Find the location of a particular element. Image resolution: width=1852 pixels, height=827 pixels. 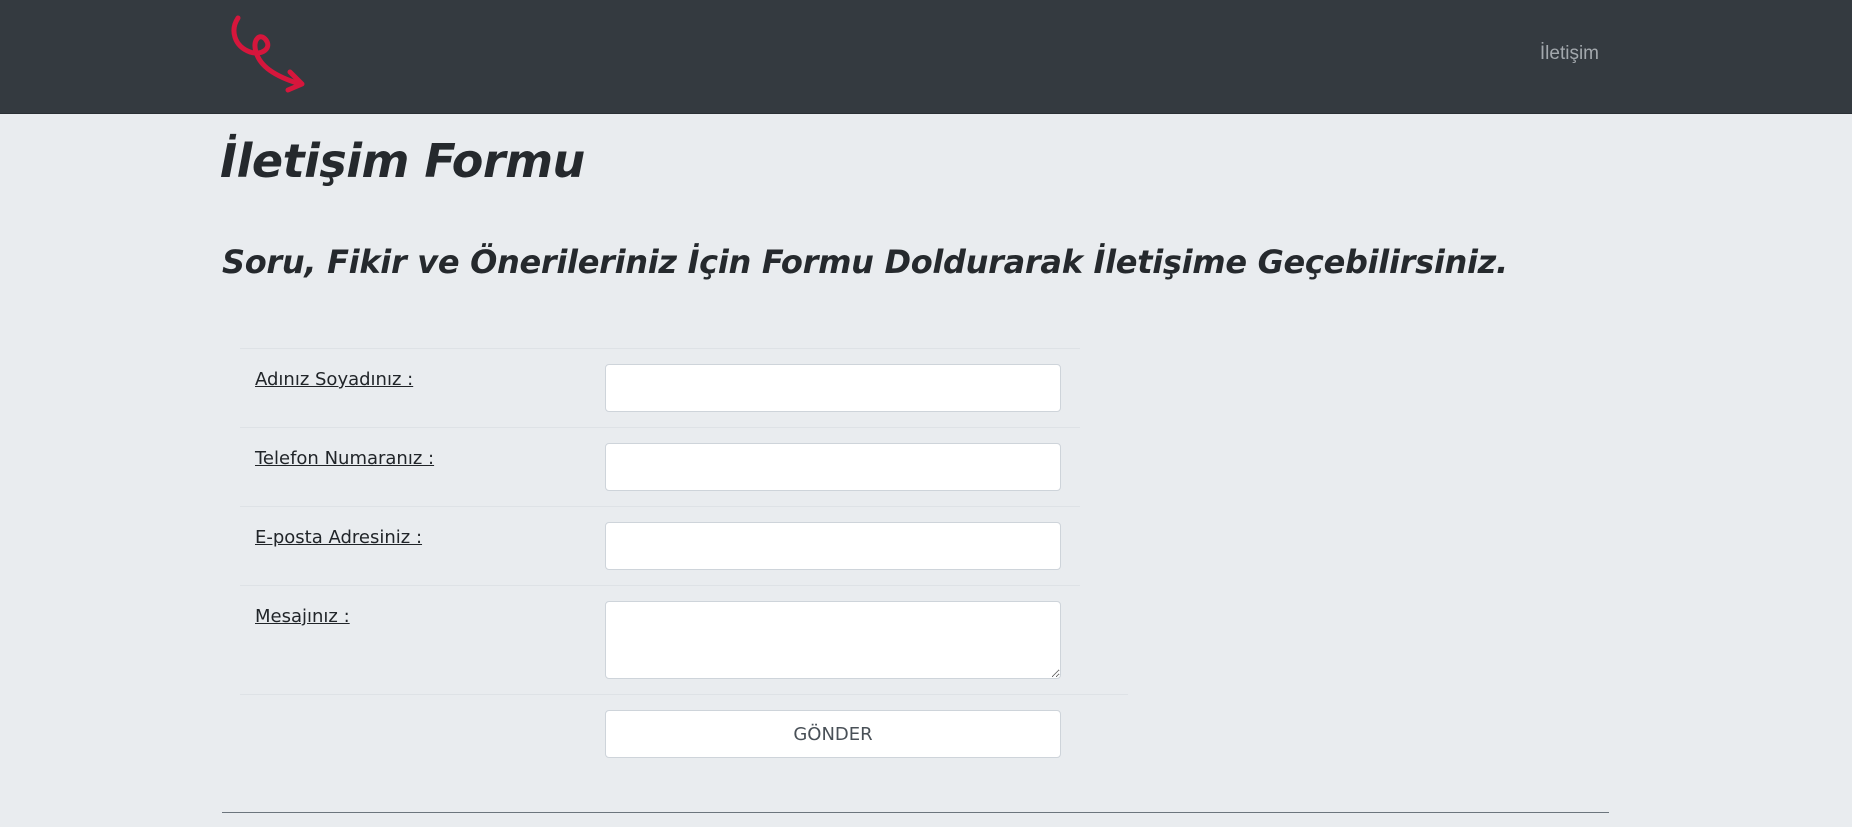

form-row-name: Adınız Soyadınız : is located at coordinates (660, 387).